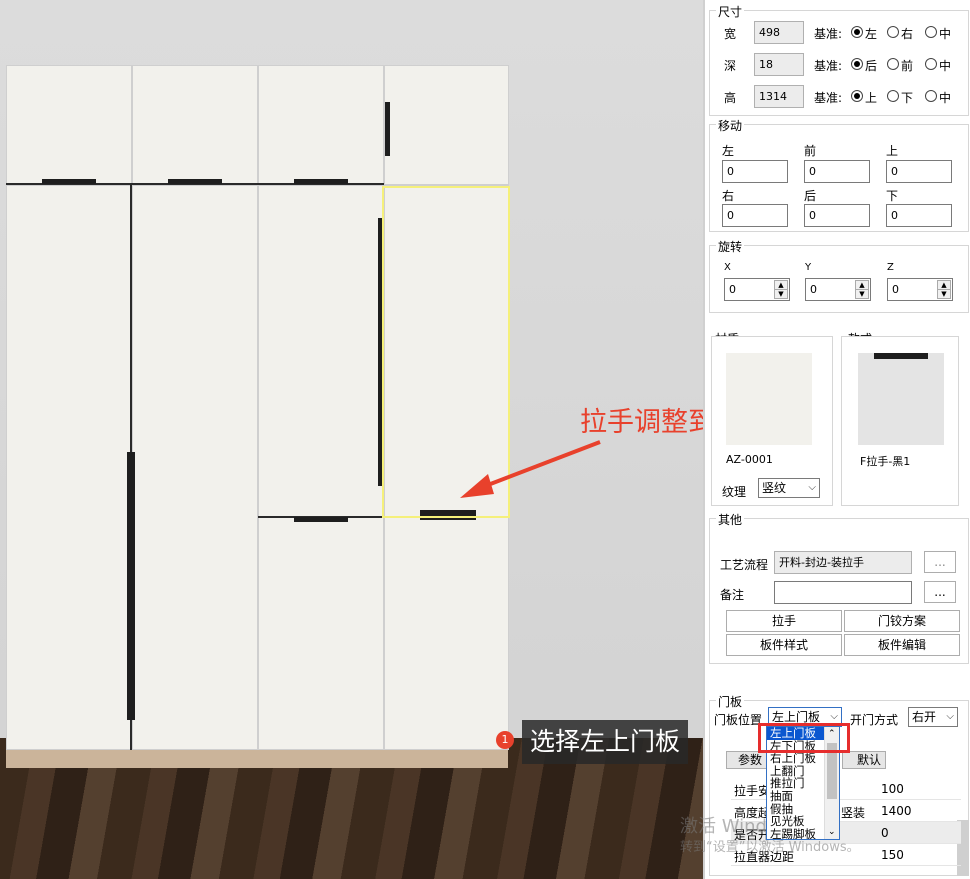 The image size is (970, 879). I want to click on basis-front-radio, so click(893, 64).